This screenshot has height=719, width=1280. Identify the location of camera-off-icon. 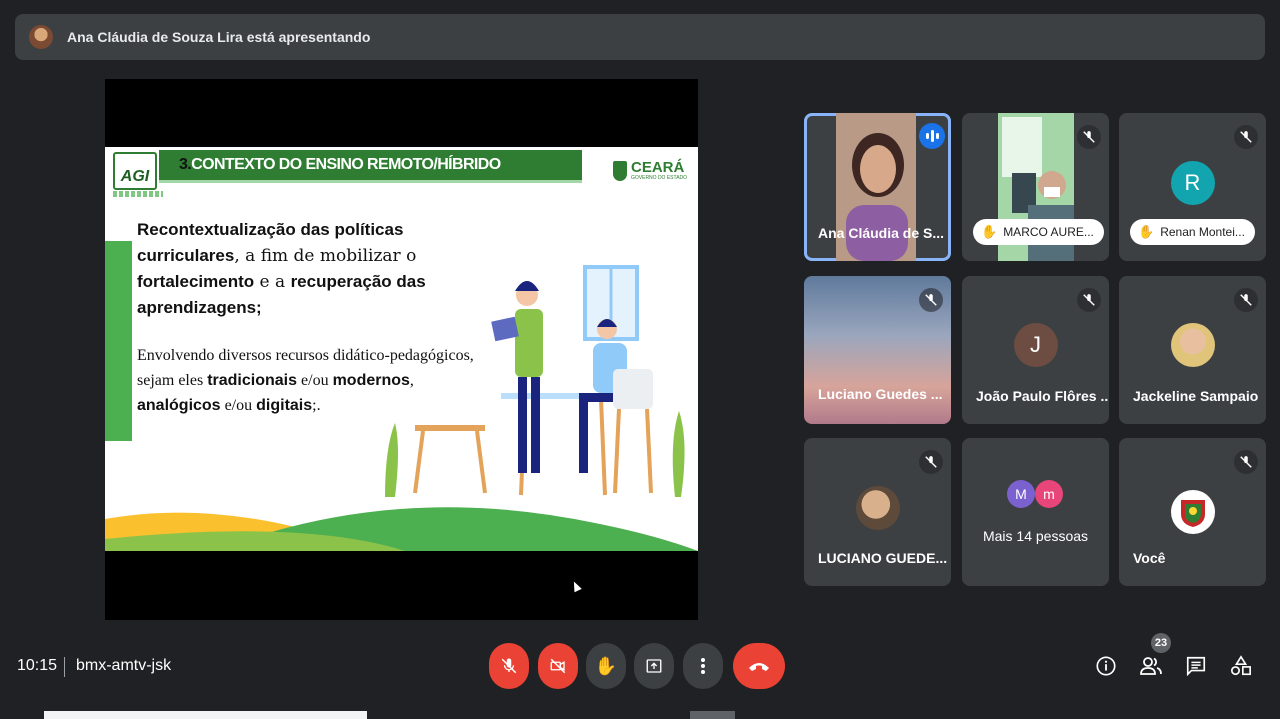
(558, 666).